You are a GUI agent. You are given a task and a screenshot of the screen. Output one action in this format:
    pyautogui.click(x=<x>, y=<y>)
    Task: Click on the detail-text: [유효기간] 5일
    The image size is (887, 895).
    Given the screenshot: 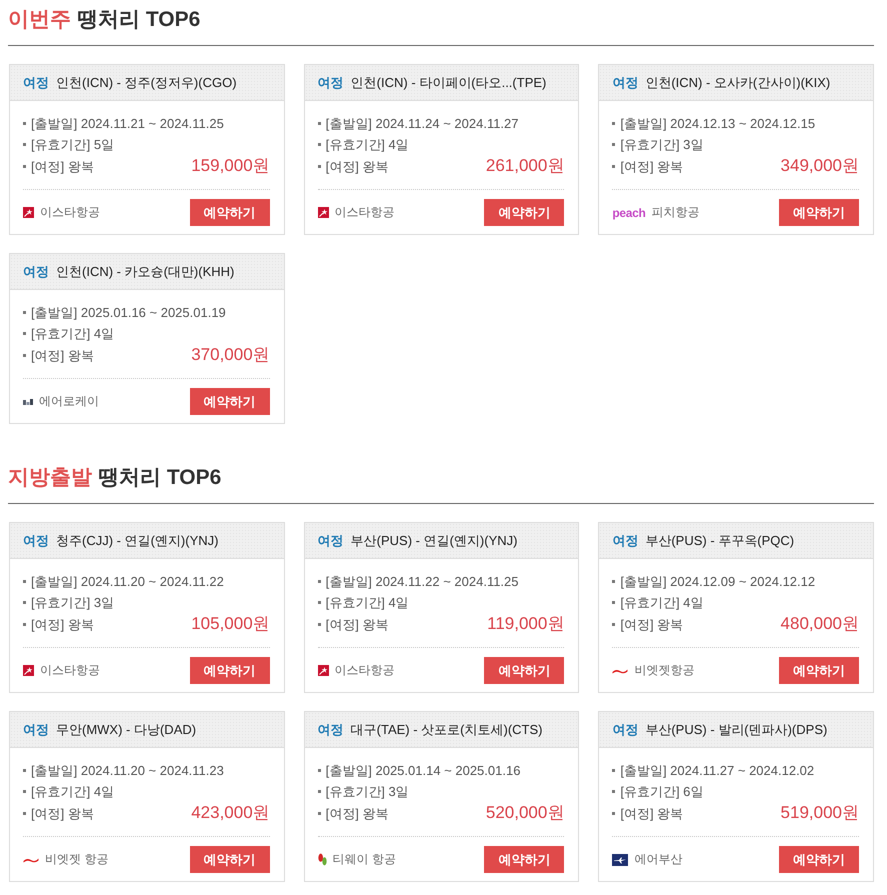 What is the action you would take?
    pyautogui.click(x=72, y=145)
    